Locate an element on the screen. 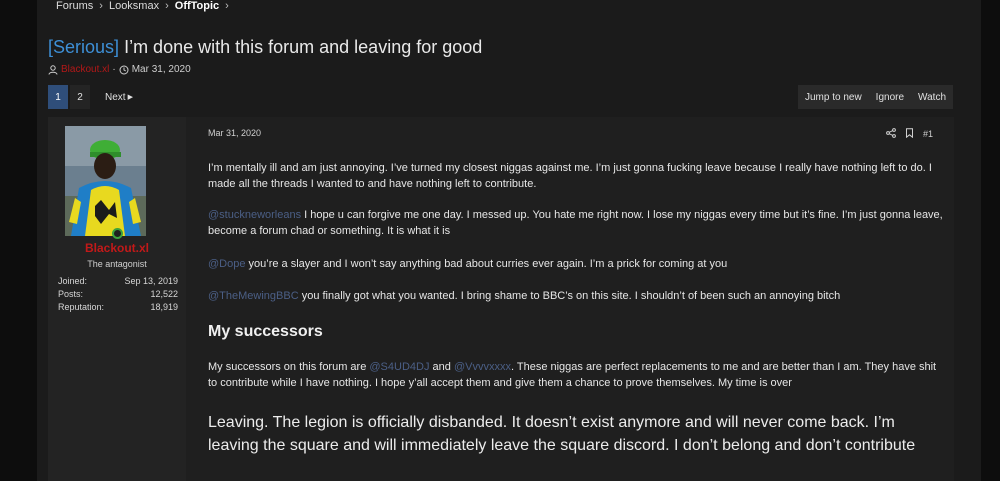 This screenshot has height=481, width=1000. stat-value: 18,919 is located at coordinates (164, 307).